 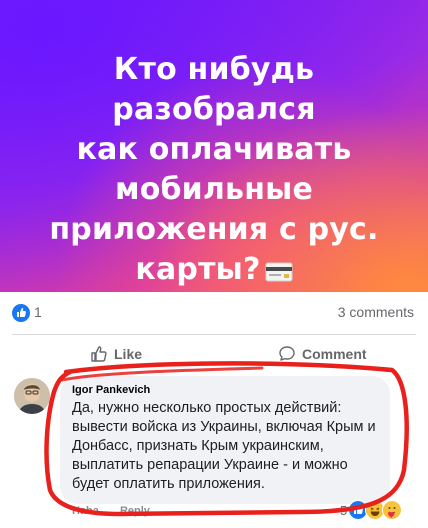 What do you see at coordinates (128, 354) in the screenshot?
I see `like-button-label: Like` at bounding box center [128, 354].